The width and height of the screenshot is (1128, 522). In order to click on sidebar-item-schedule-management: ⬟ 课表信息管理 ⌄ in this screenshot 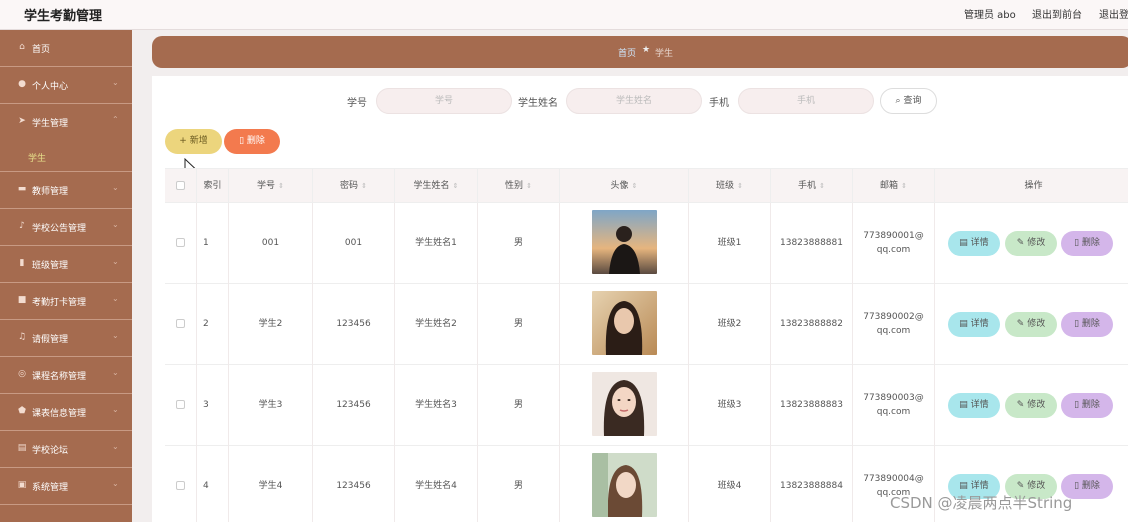, I will do `click(66, 412)`.